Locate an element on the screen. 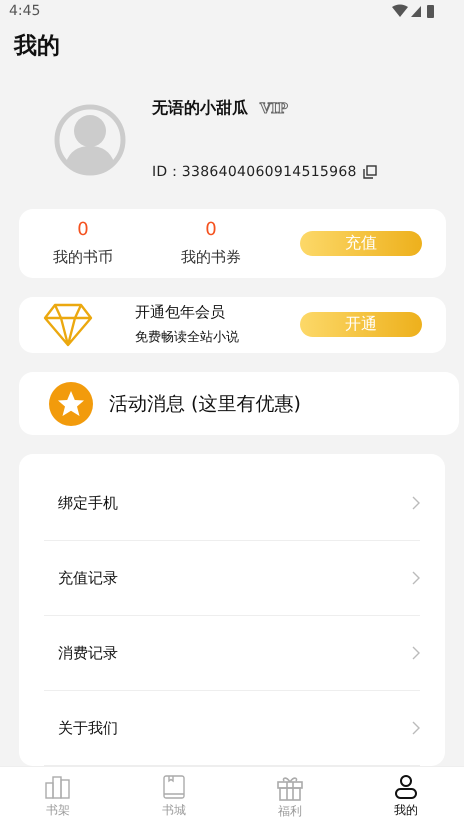  diamond-icon is located at coordinates (68, 324).